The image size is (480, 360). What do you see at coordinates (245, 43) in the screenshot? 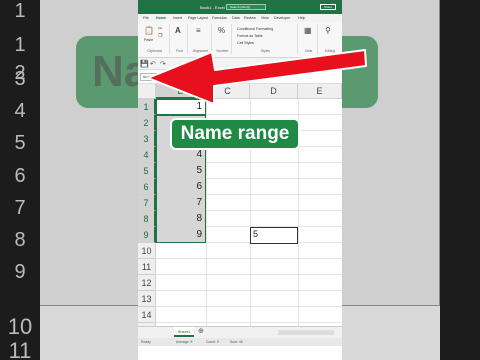
I see `cell-styles-button: Cell Styles` at bounding box center [245, 43].